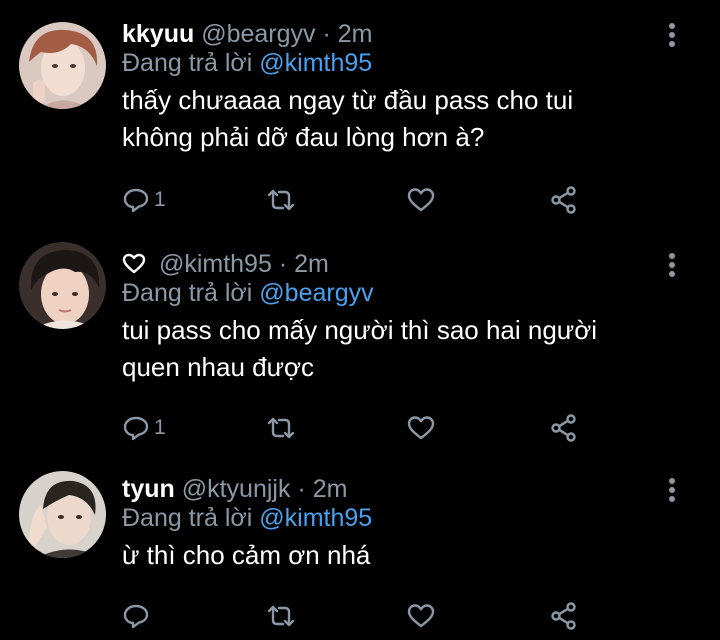 This screenshot has width=720, height=640. Describe the element at coordinates (148, 489) in the screenshot. I see `display-name: tyun` at that location.